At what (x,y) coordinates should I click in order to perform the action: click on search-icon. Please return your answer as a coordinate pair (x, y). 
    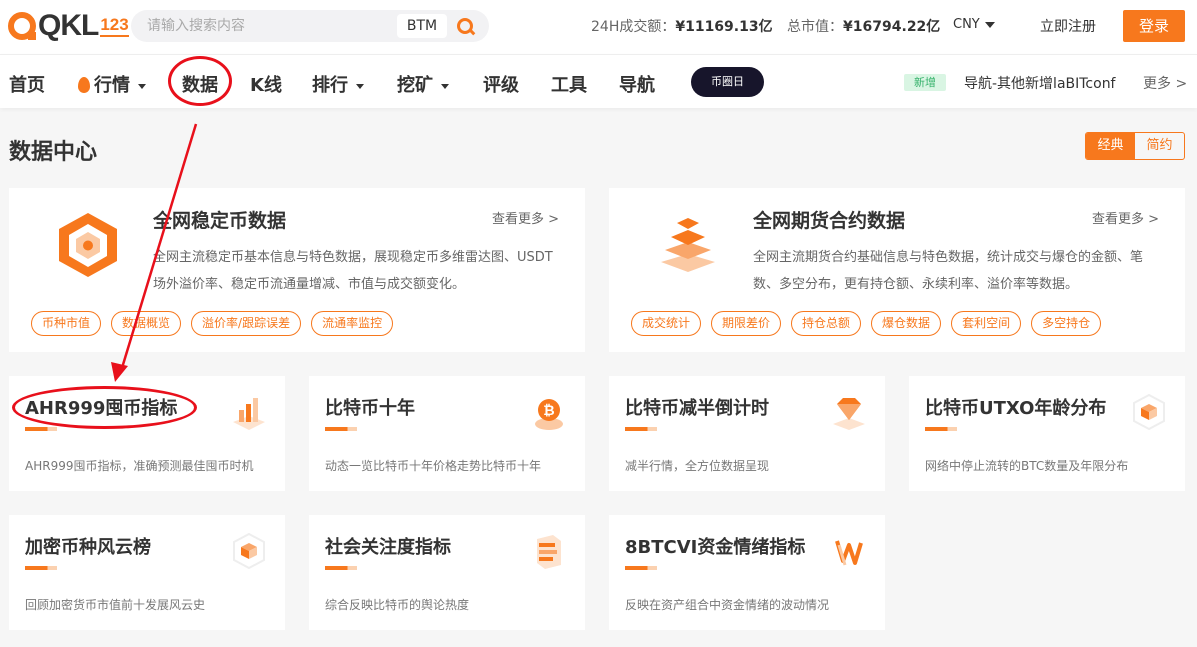
    Looking at the image, I should click on (465, 26).